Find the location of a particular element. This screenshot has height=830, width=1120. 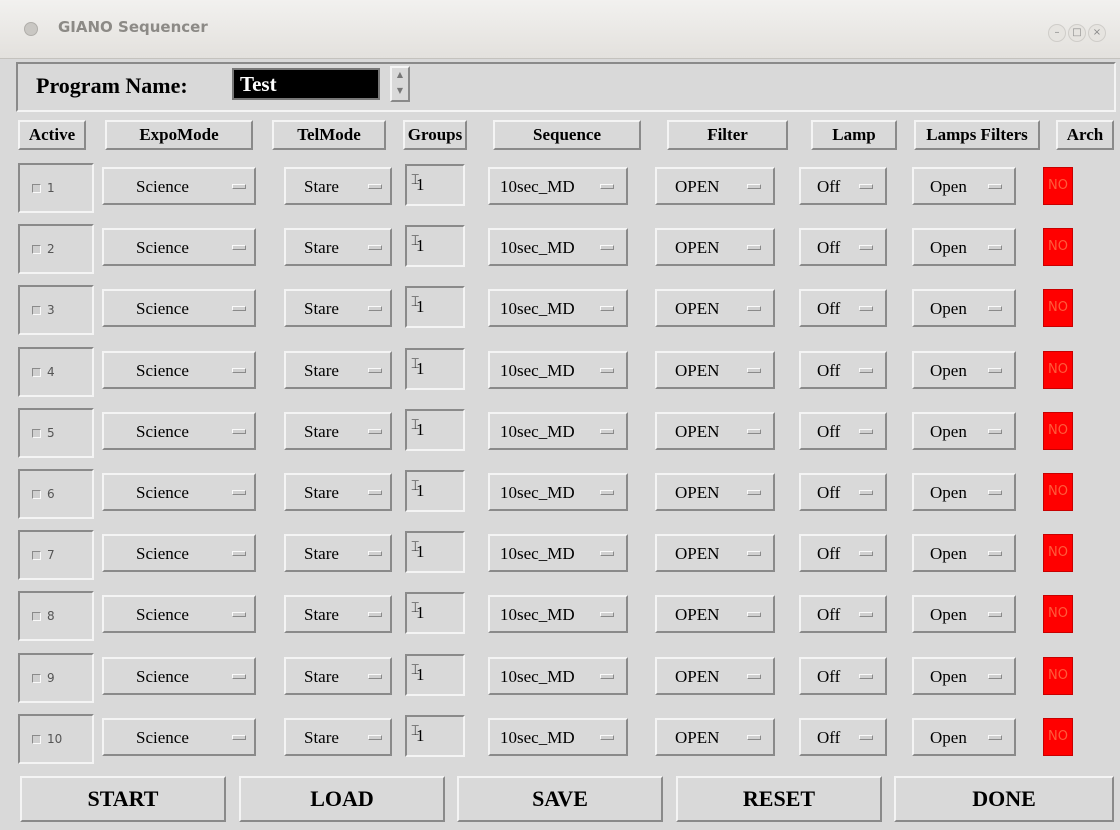

save-button: SAVE is located at coordinates (560, 799).